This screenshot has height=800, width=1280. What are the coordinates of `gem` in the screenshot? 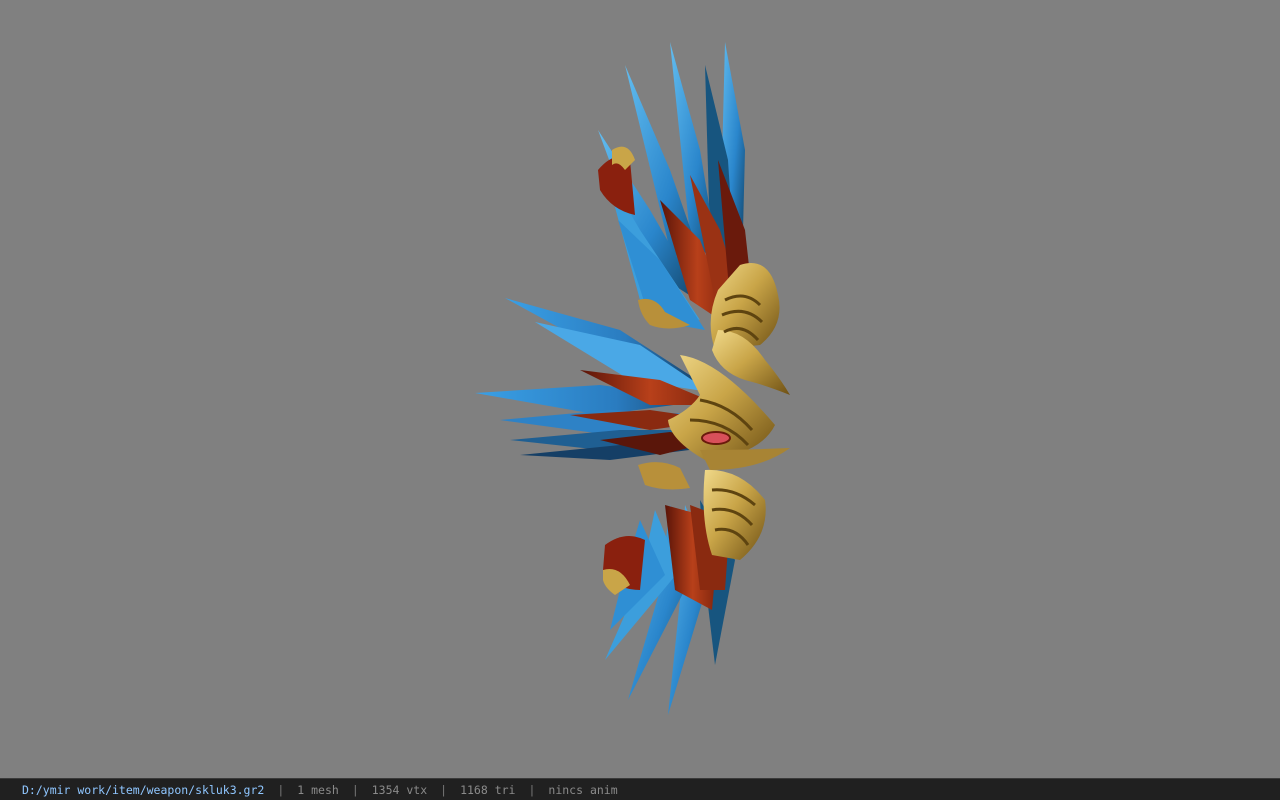 It's located at (716, 438).